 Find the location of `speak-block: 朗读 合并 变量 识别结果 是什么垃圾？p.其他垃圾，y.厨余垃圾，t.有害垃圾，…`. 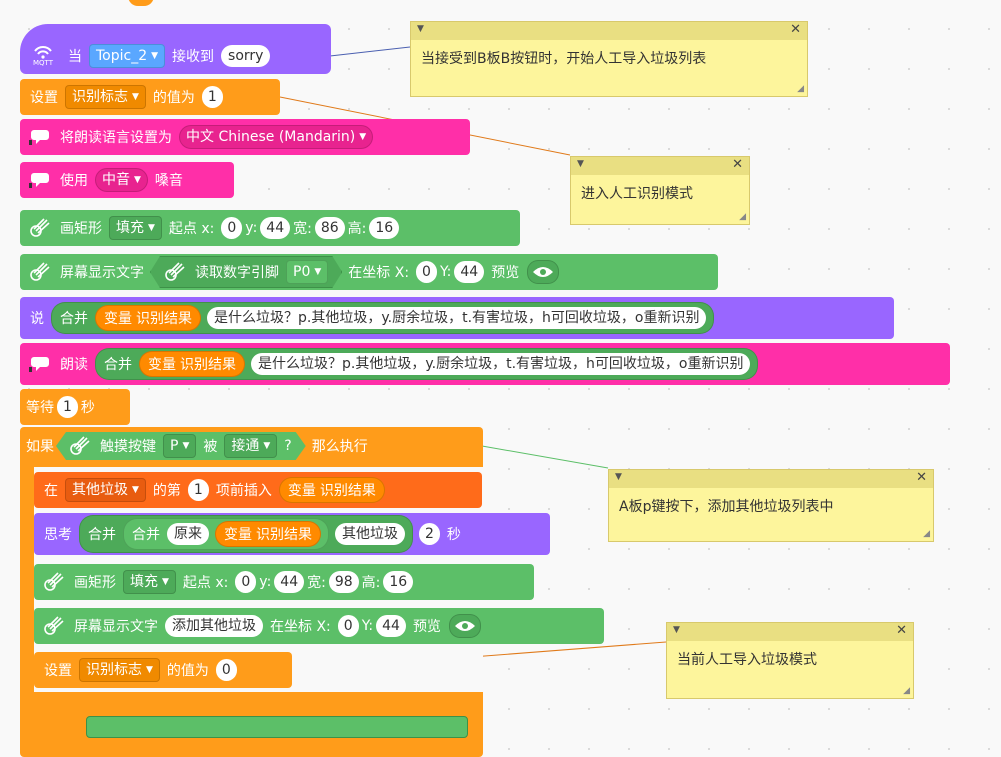

speak-block: 朗读 合并 变量 识别结果 是什么垃圾？p.其他垃圾，y.厨余垃圾，t.有害垃圾，… is located at coordinates (485, 364).